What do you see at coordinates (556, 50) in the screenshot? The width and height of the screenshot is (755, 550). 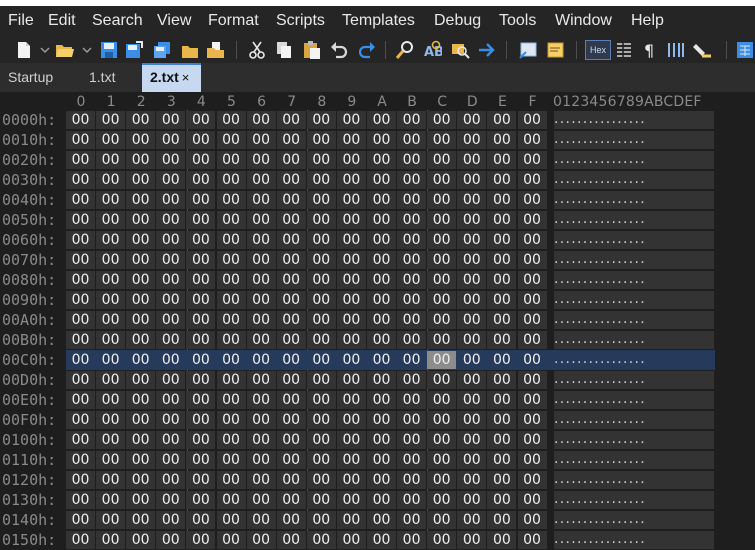 I see `bookmark-icon` at bounding box center [556, 50].